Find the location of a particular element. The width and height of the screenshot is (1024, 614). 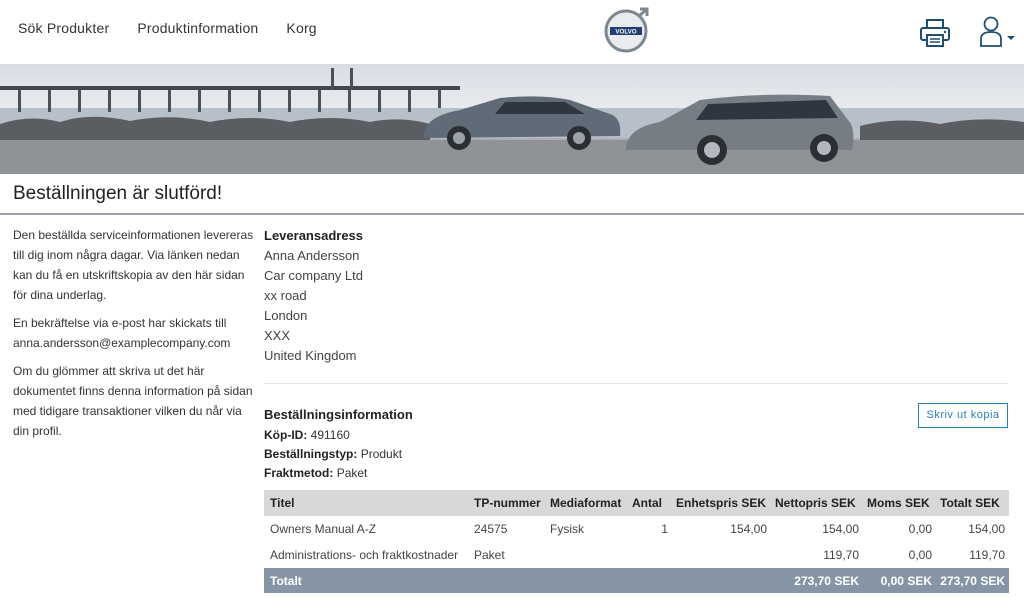

column-header: Mediaformat is located at coordinates (587, 503).